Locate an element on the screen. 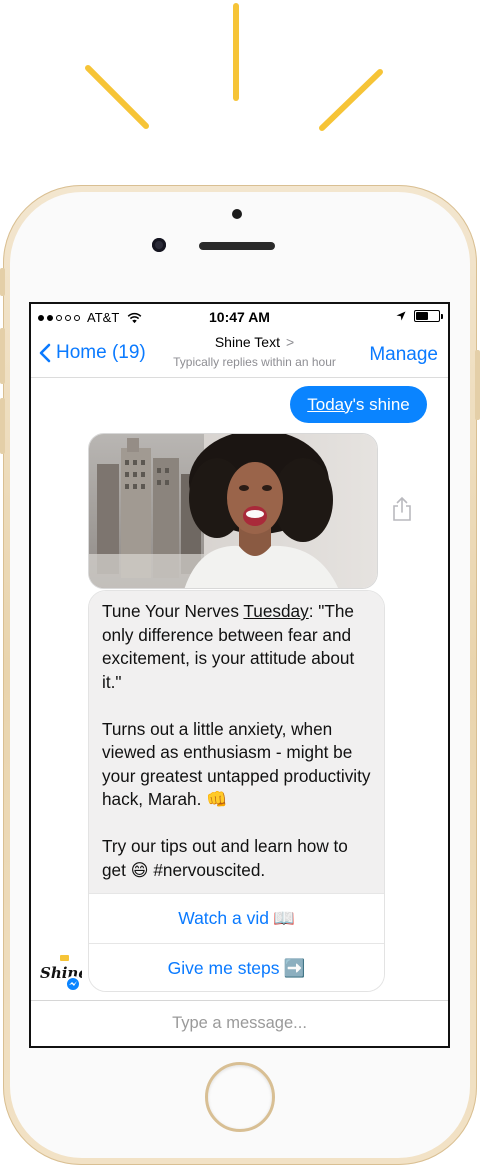 The height and width of the screenshot is (1170, 480). power-button is located at coordinates (477, 385).